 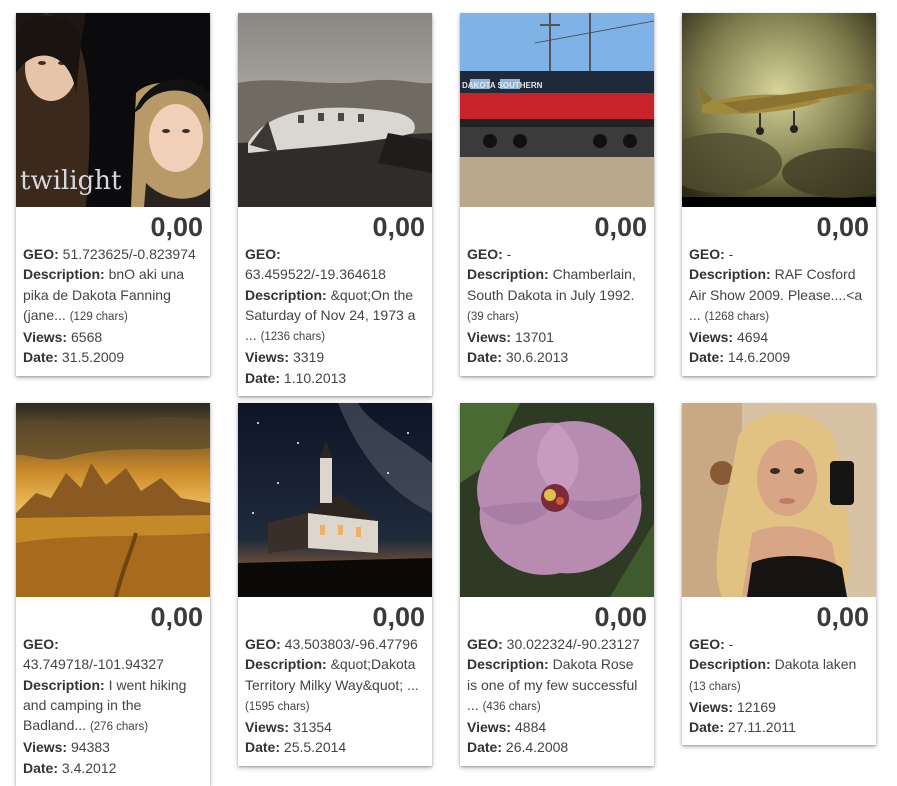 What do you see at coordinates (87, 337) in the screenshot?
I see `views-value: 6568` at bounding box center [87, 337].